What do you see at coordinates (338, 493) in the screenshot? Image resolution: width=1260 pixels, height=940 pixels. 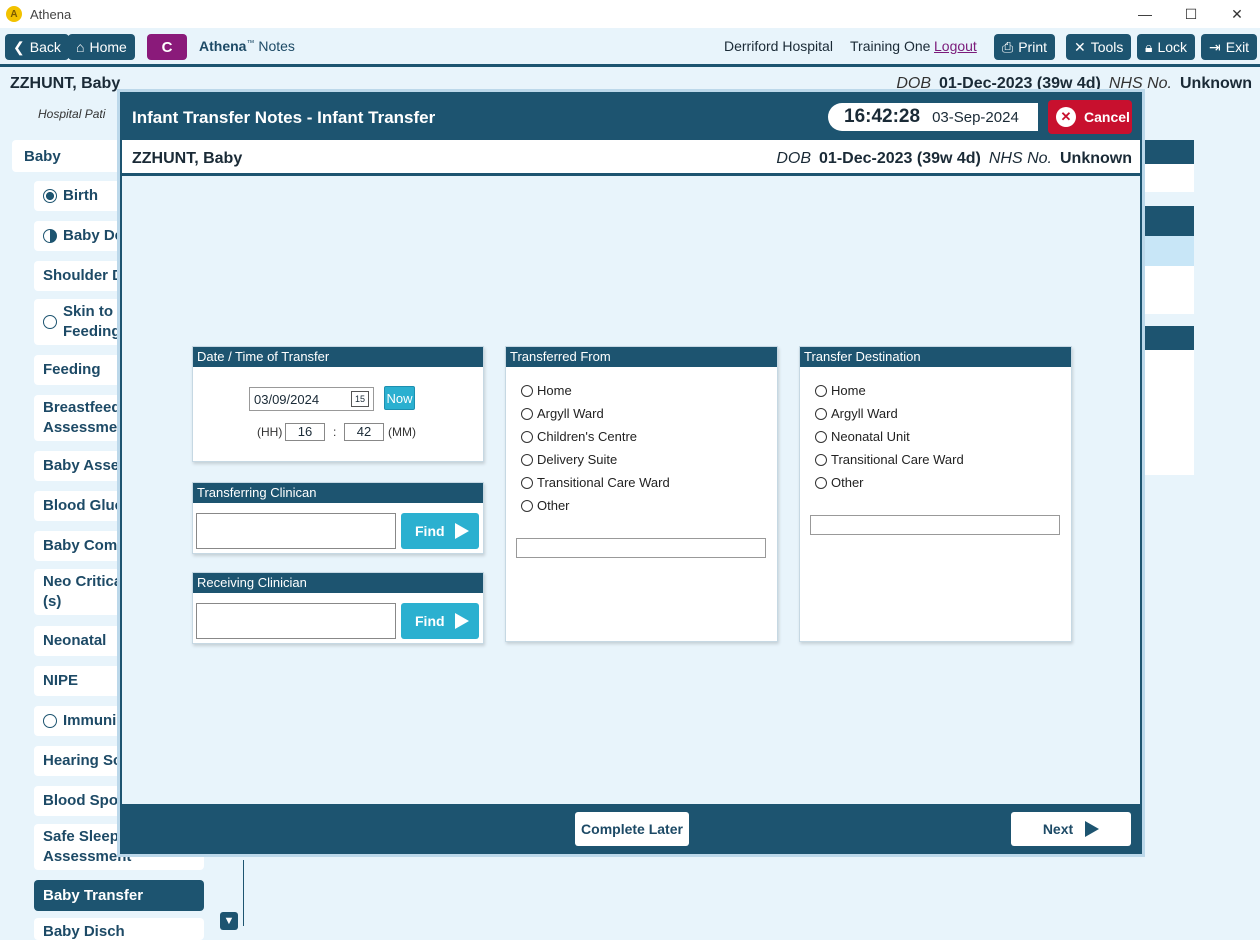 I see `panel-title: Transferring Clinican` at bounding box center [338, 493].